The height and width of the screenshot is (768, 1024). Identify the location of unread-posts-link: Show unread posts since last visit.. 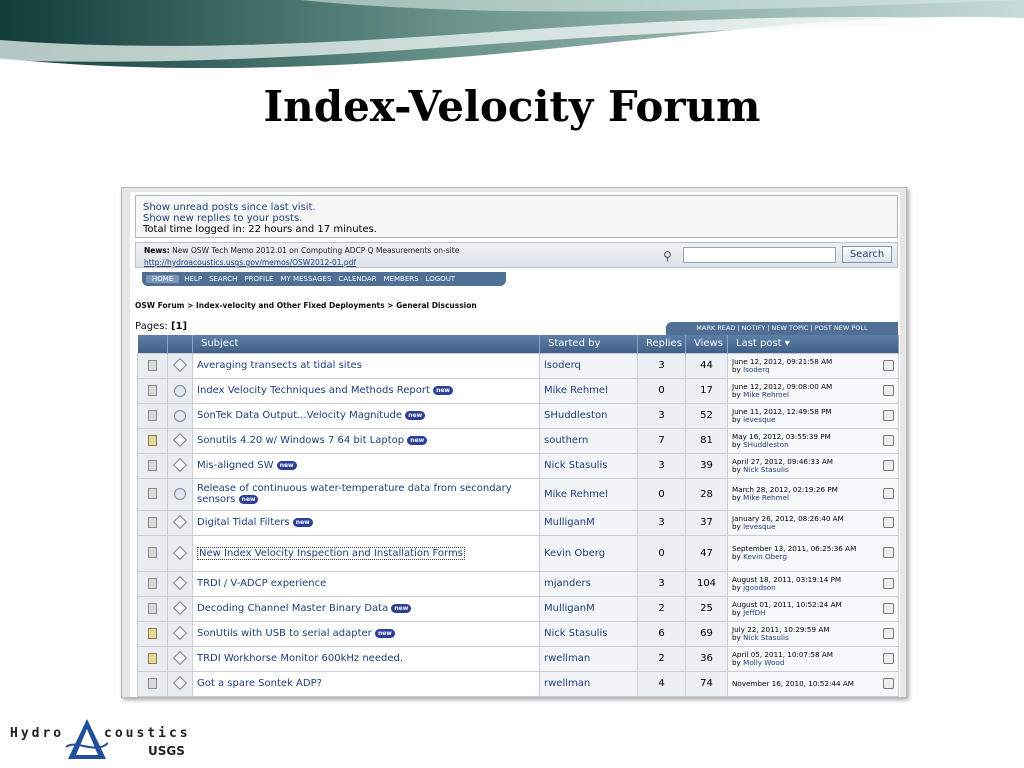
(520, 207).